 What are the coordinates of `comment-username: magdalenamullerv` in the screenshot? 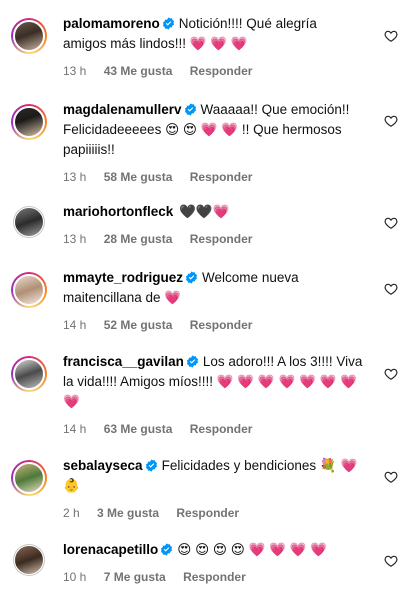 It's located at (122, 109).